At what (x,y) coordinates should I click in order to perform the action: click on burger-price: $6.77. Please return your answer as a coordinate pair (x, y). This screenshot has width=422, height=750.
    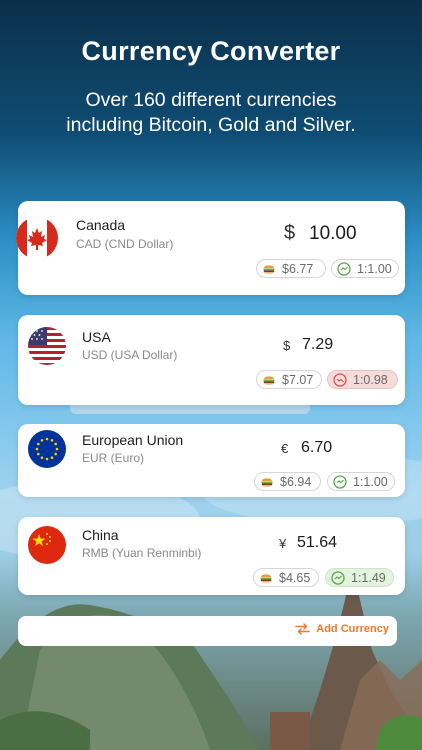
    Looking at the image, I should click on (298, 268).